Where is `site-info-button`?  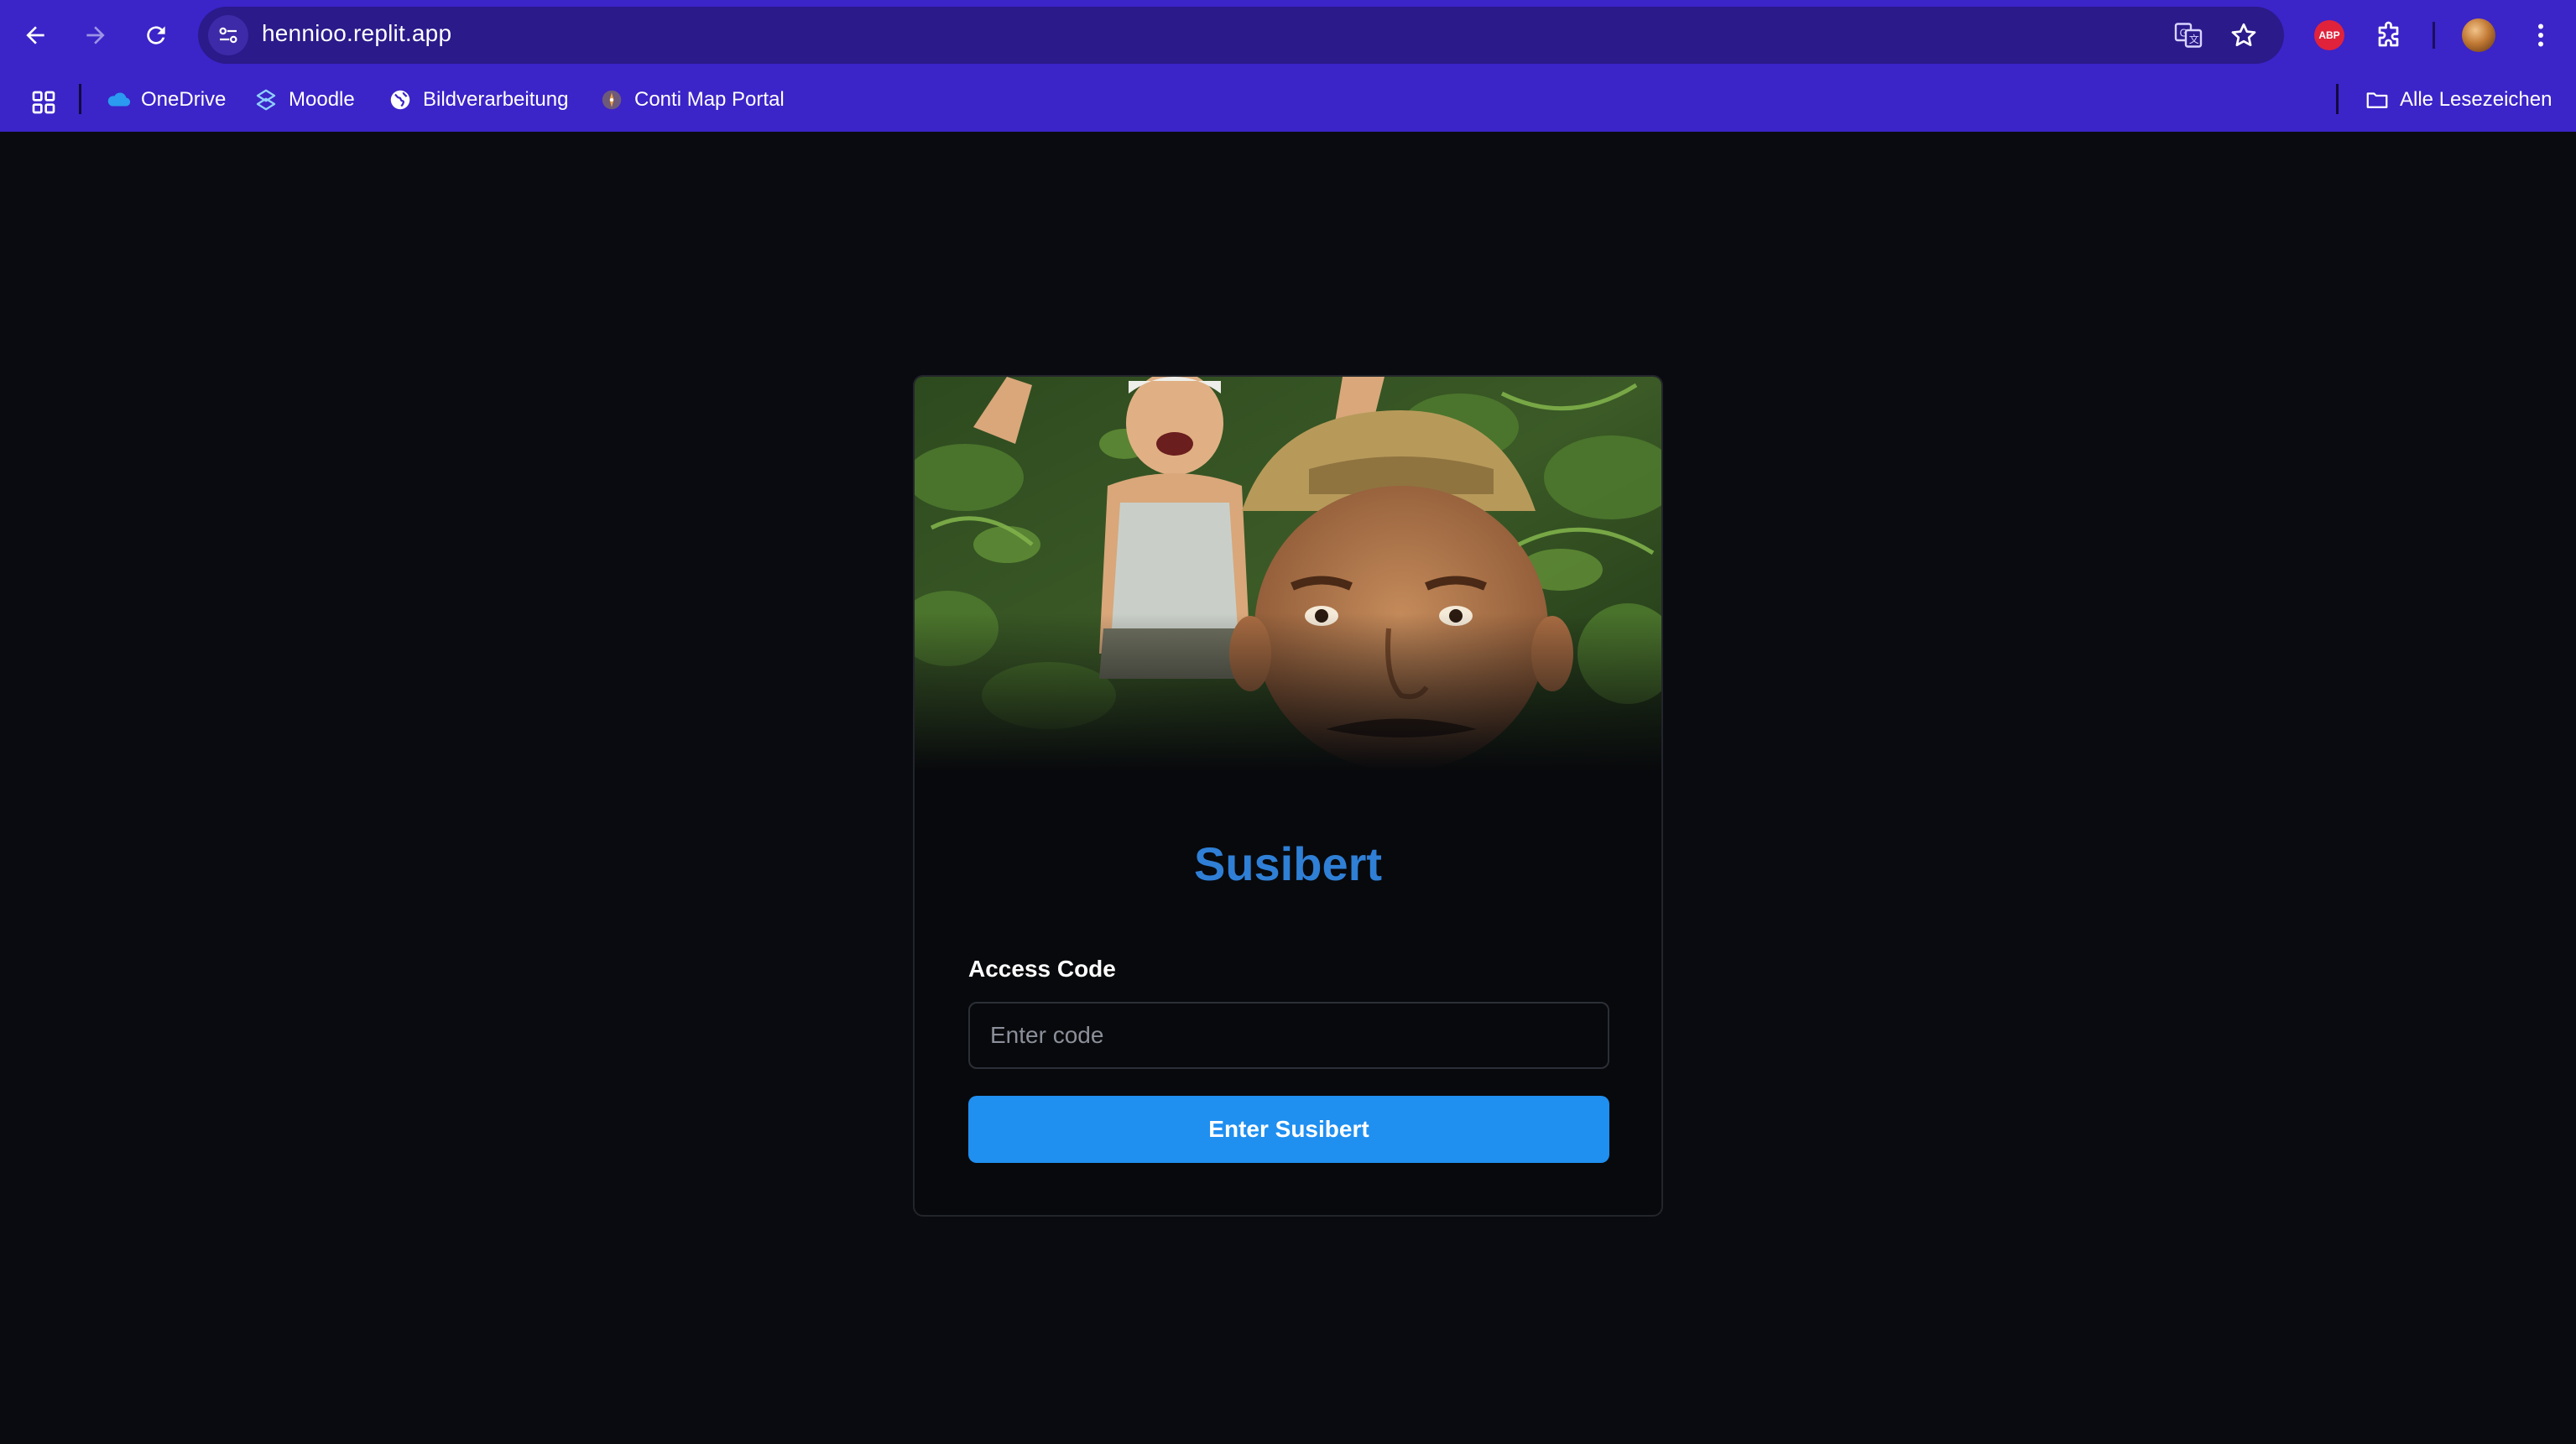
site-info-button is located at coordinates (228, 35).